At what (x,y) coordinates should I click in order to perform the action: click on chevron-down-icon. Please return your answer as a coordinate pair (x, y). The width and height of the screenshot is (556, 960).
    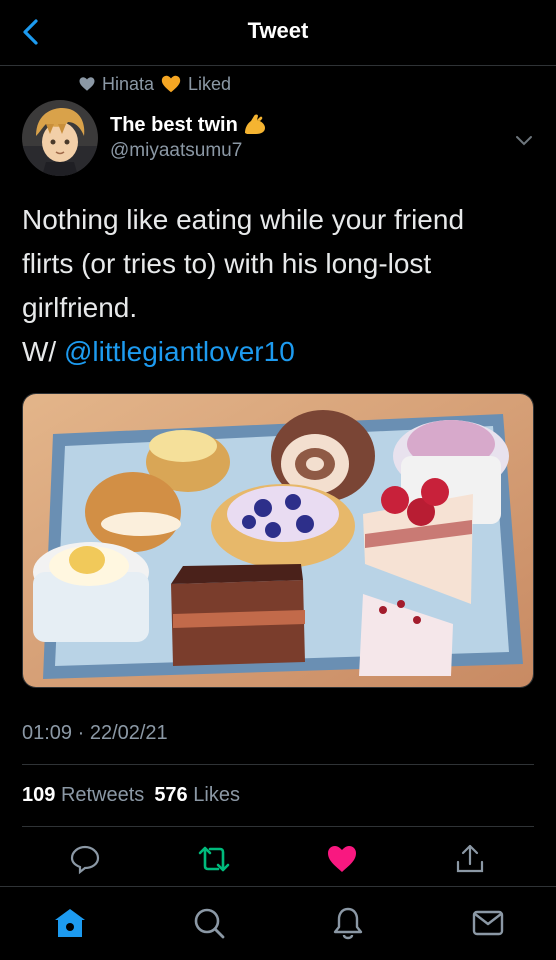
    Looking at the image, I should click on (524, 140).